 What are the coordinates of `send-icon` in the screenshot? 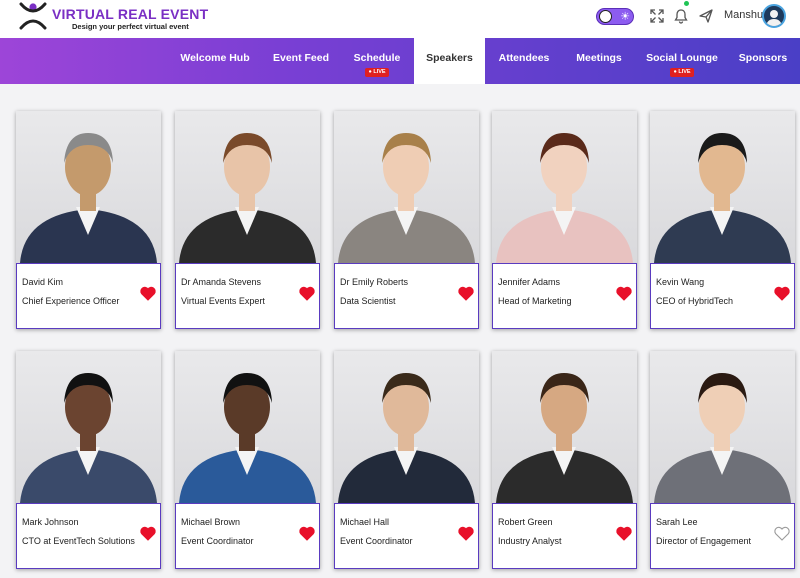 It's located at (706, 16).